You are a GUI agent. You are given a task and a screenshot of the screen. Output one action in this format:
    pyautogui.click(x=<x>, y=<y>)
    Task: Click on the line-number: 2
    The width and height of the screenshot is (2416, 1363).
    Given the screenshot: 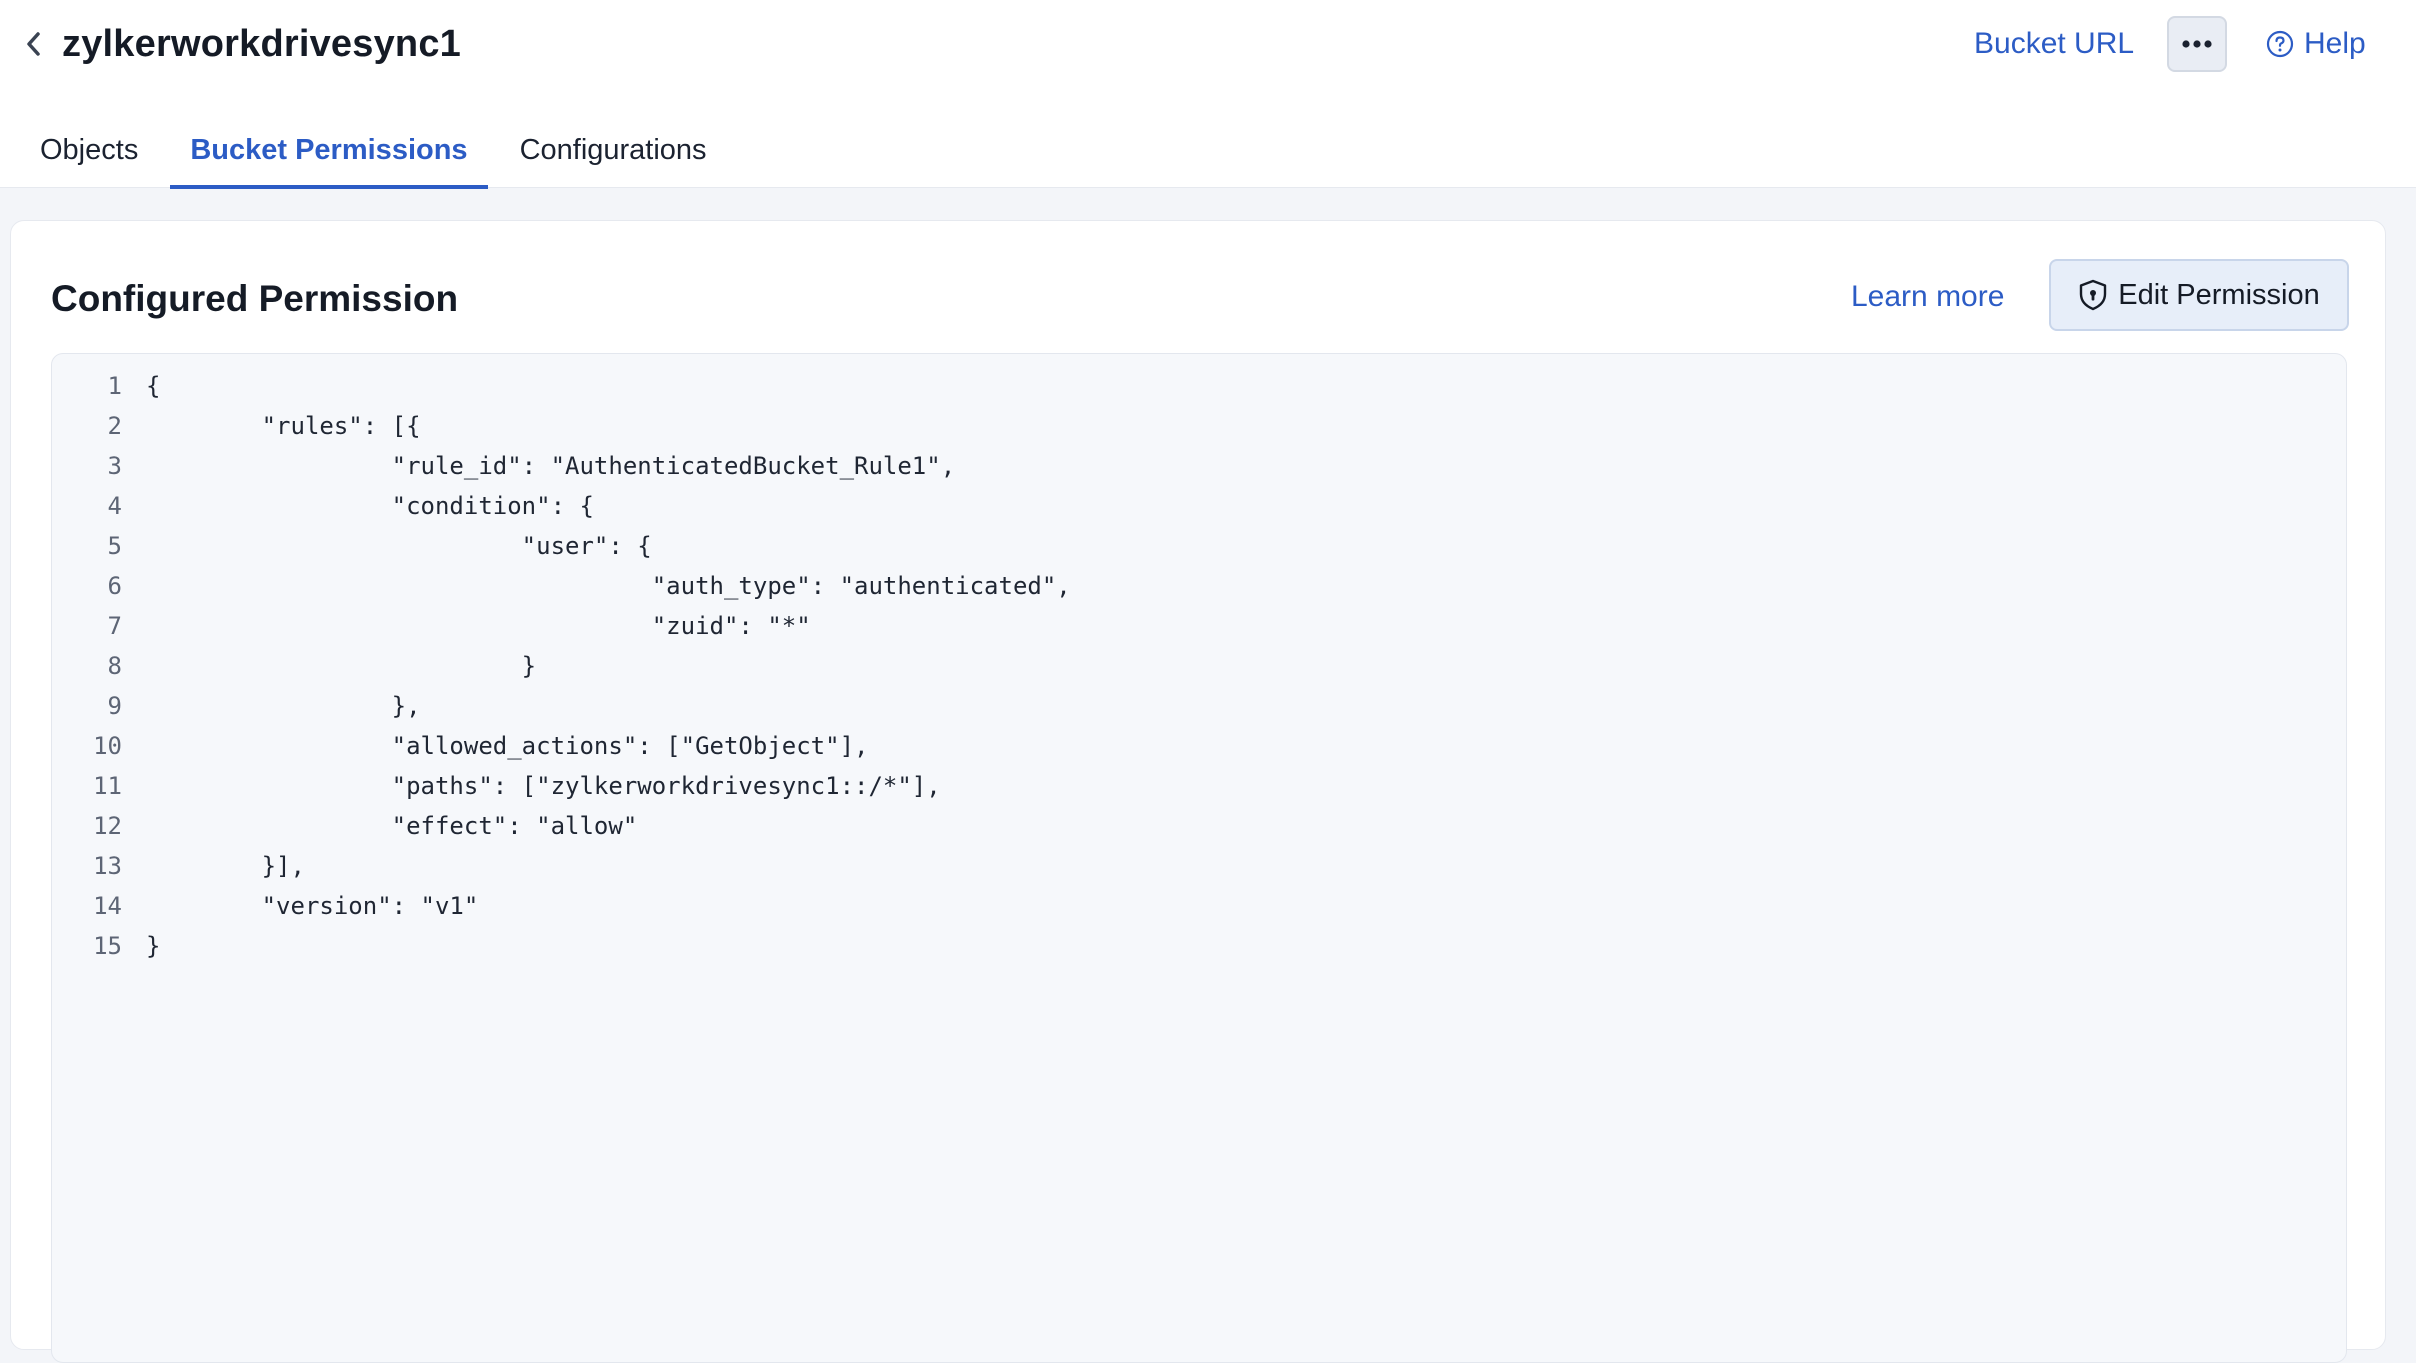 What is the action you would take?
    pyautogui.click(x=114, y=426)
    